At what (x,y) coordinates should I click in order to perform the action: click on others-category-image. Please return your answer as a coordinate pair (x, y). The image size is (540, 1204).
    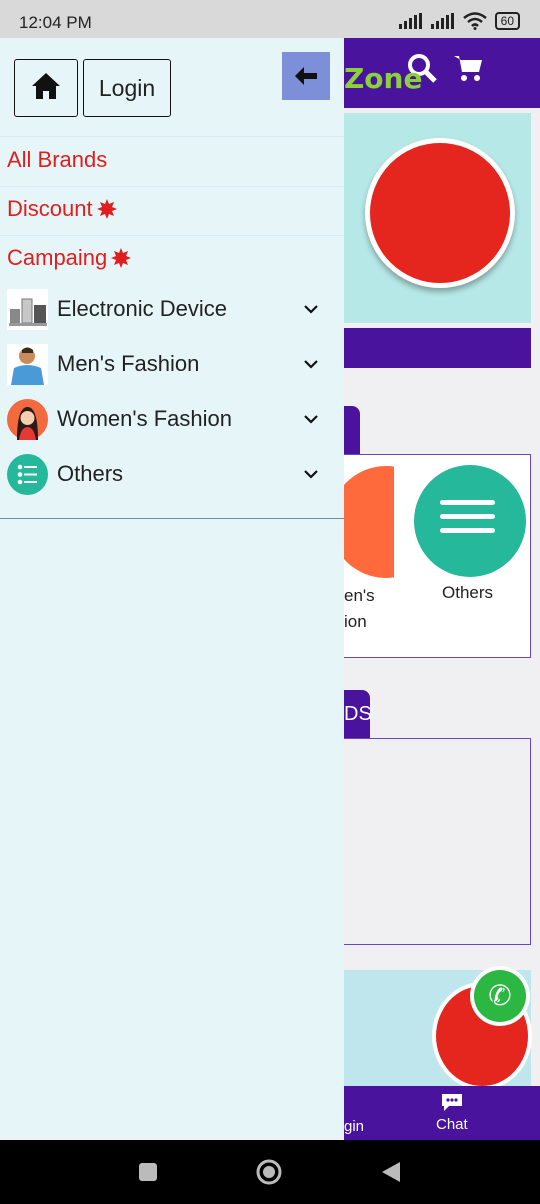
    Looking at the image, I should click on (470, 521).